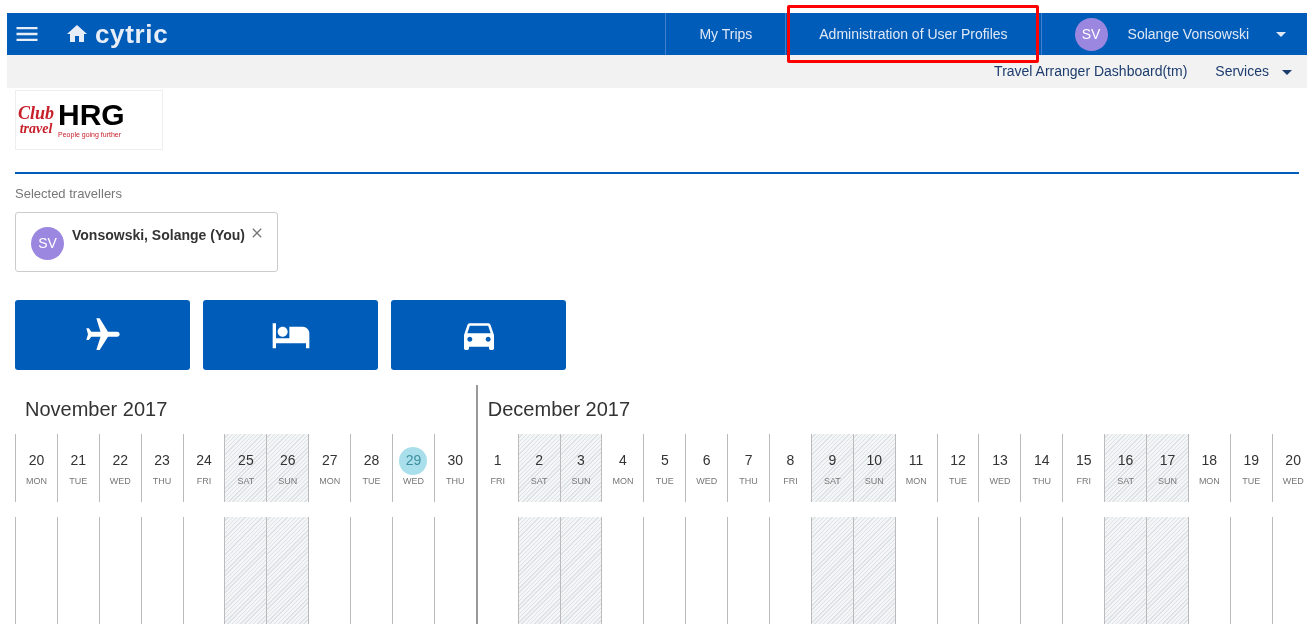 This screenshot has height=624, width=1314. I want to click on day-number: 11, so click(916, 461).